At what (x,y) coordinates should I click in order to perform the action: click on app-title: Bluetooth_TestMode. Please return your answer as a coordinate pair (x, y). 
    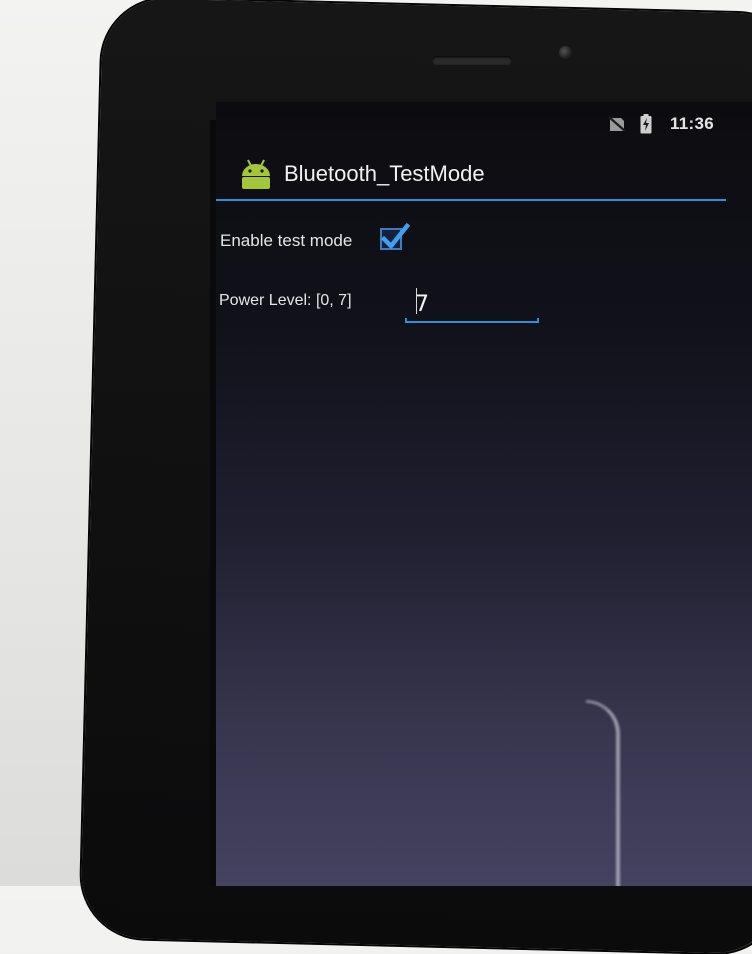
    Looking at the image, I should click on (384, 173).